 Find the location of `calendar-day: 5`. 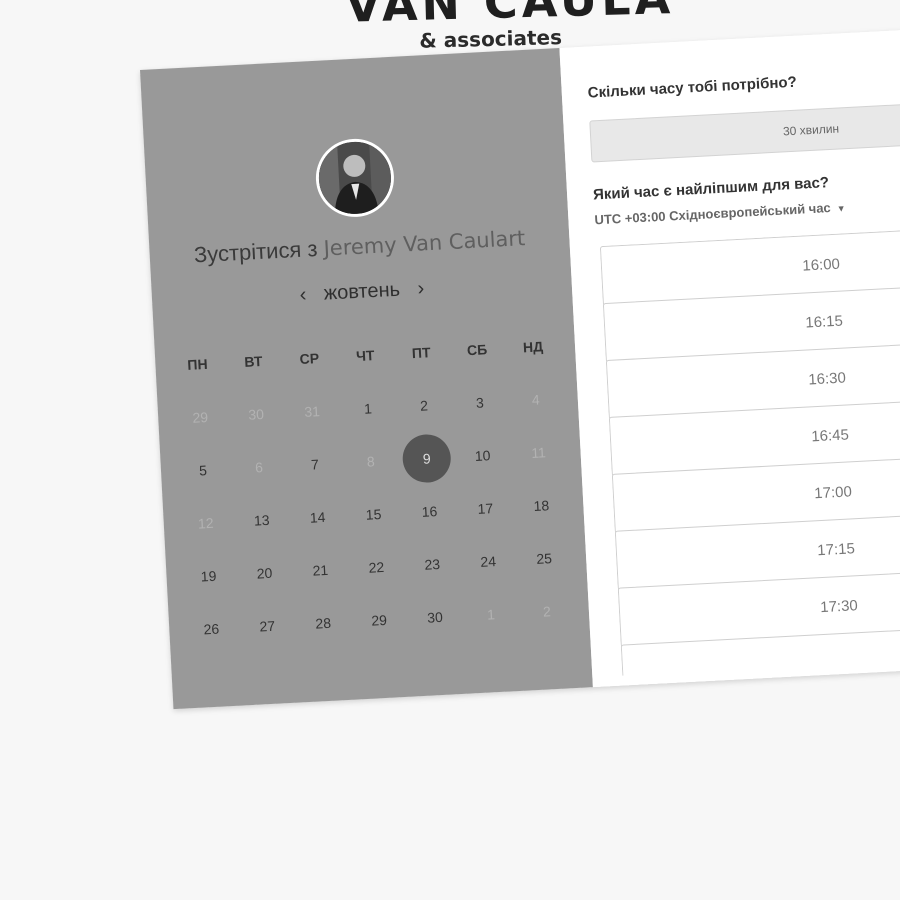

calendar-day: 5 is located at coordinates (203, 469).